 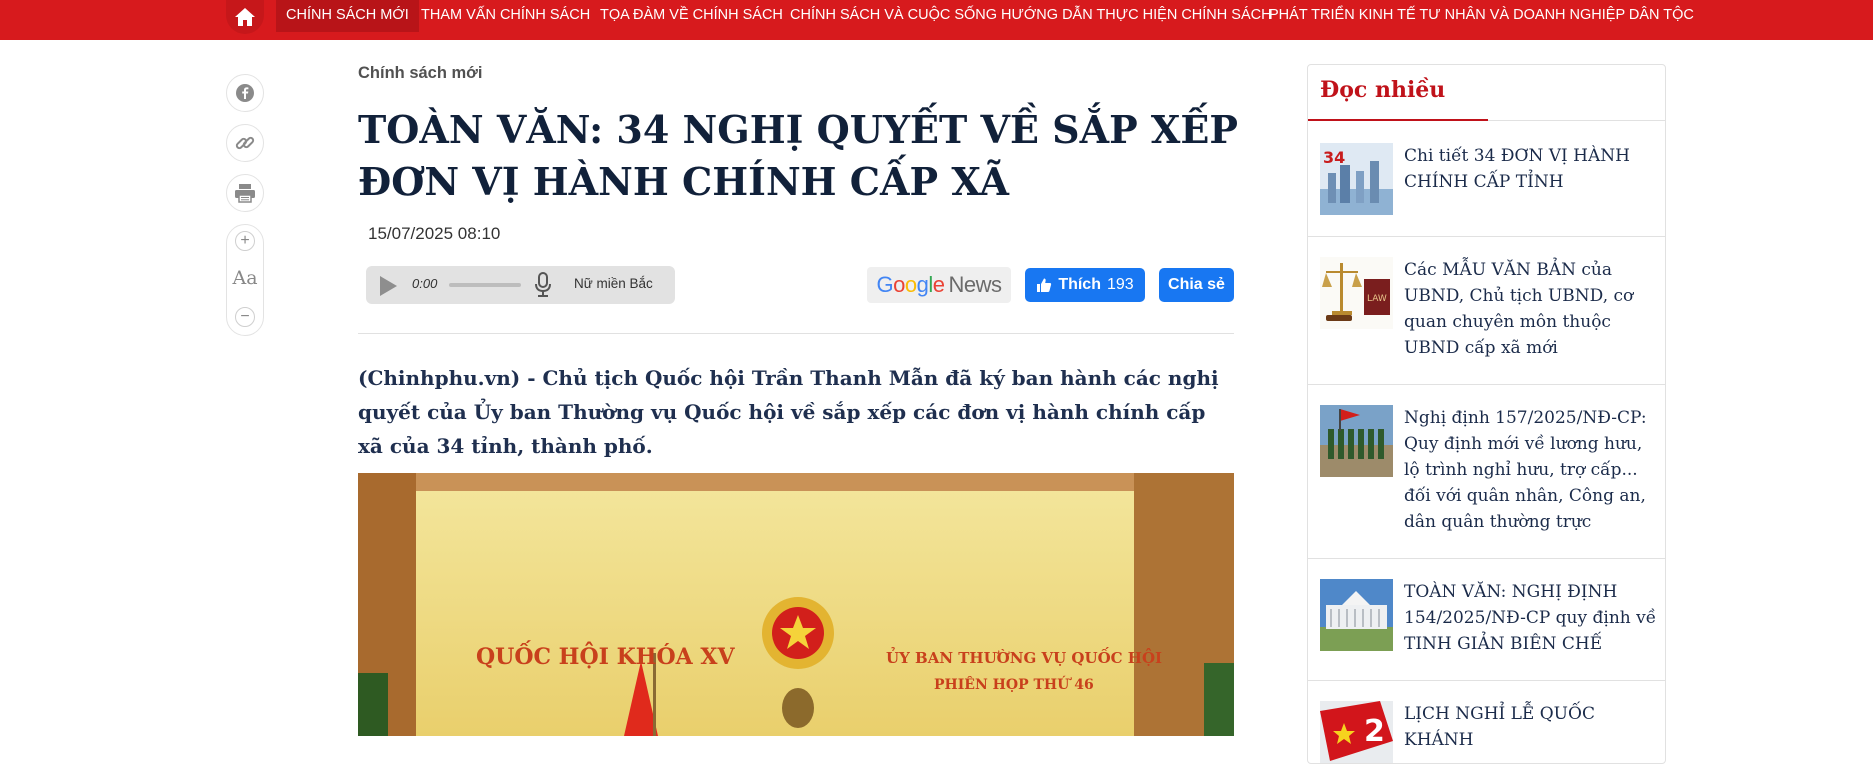 What do you see at coordinates (1374, 731) in the screenshot?
I see `svg-text: 2` at bounding box center [1374, 731].